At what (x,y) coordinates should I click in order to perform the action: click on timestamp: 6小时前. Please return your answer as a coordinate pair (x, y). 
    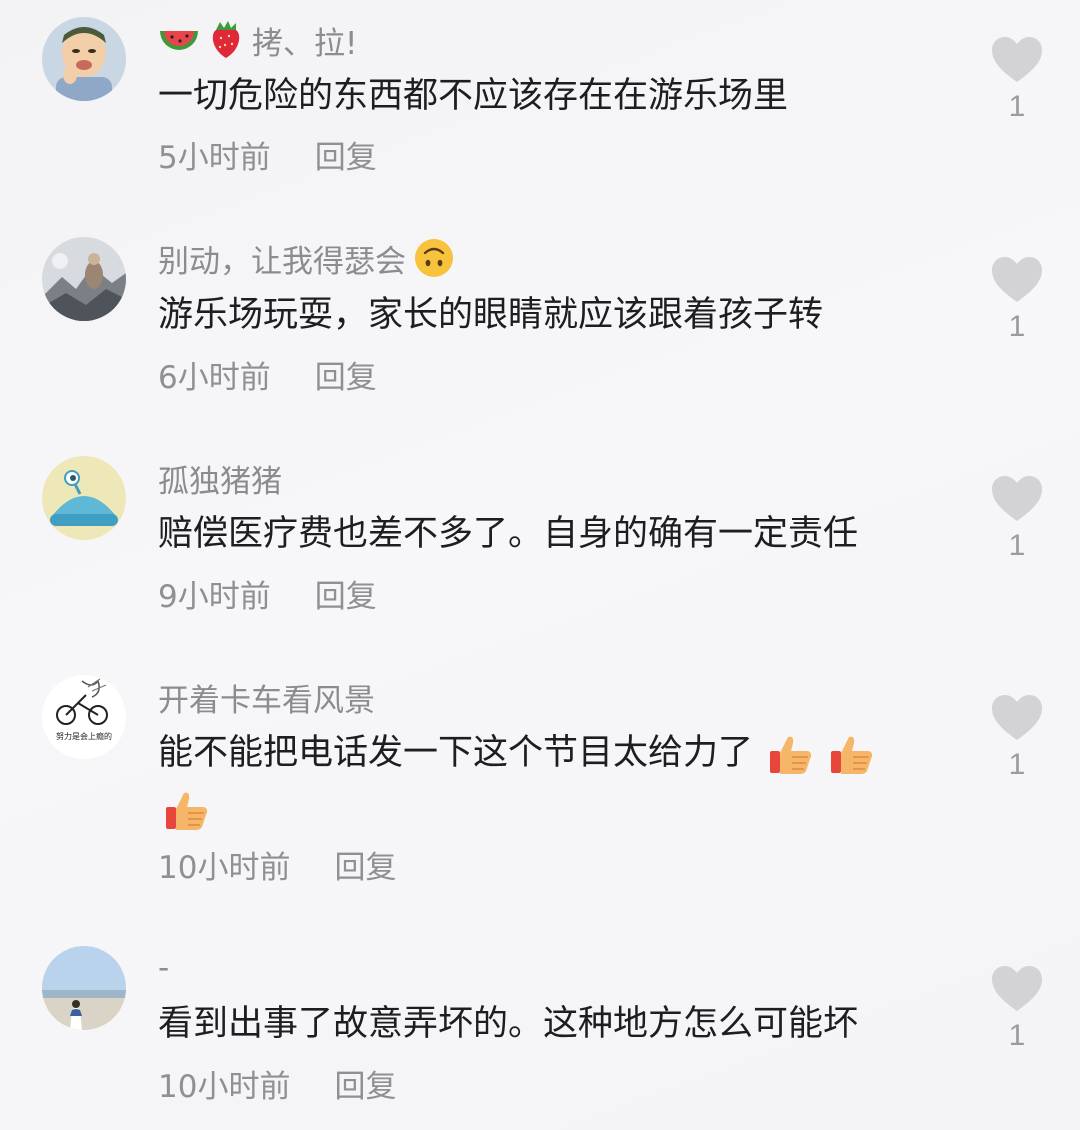
    Looking at the image, I should click on (214, 378).